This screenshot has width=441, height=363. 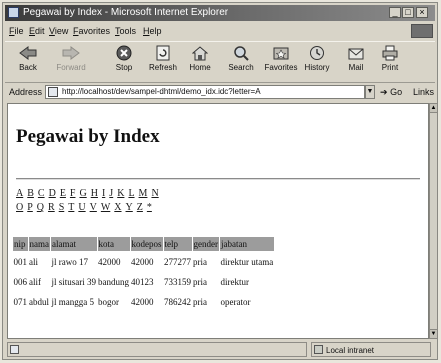 I want to click on letter-link: Q, so click(x=40, y=207).